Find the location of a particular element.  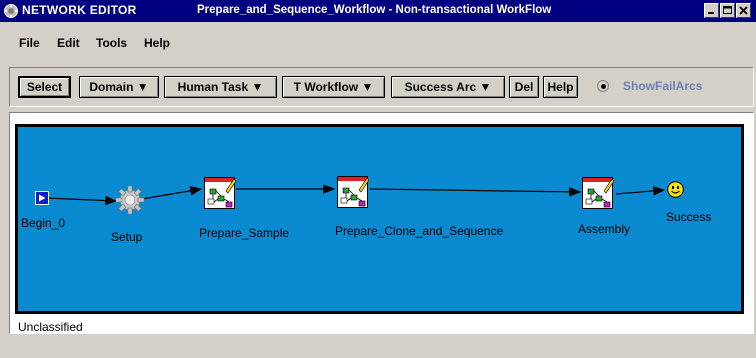

node-label-prepare-clone-and-sequence: Prepare_Clone_and_Sequence is located at coordinates (419, 231).